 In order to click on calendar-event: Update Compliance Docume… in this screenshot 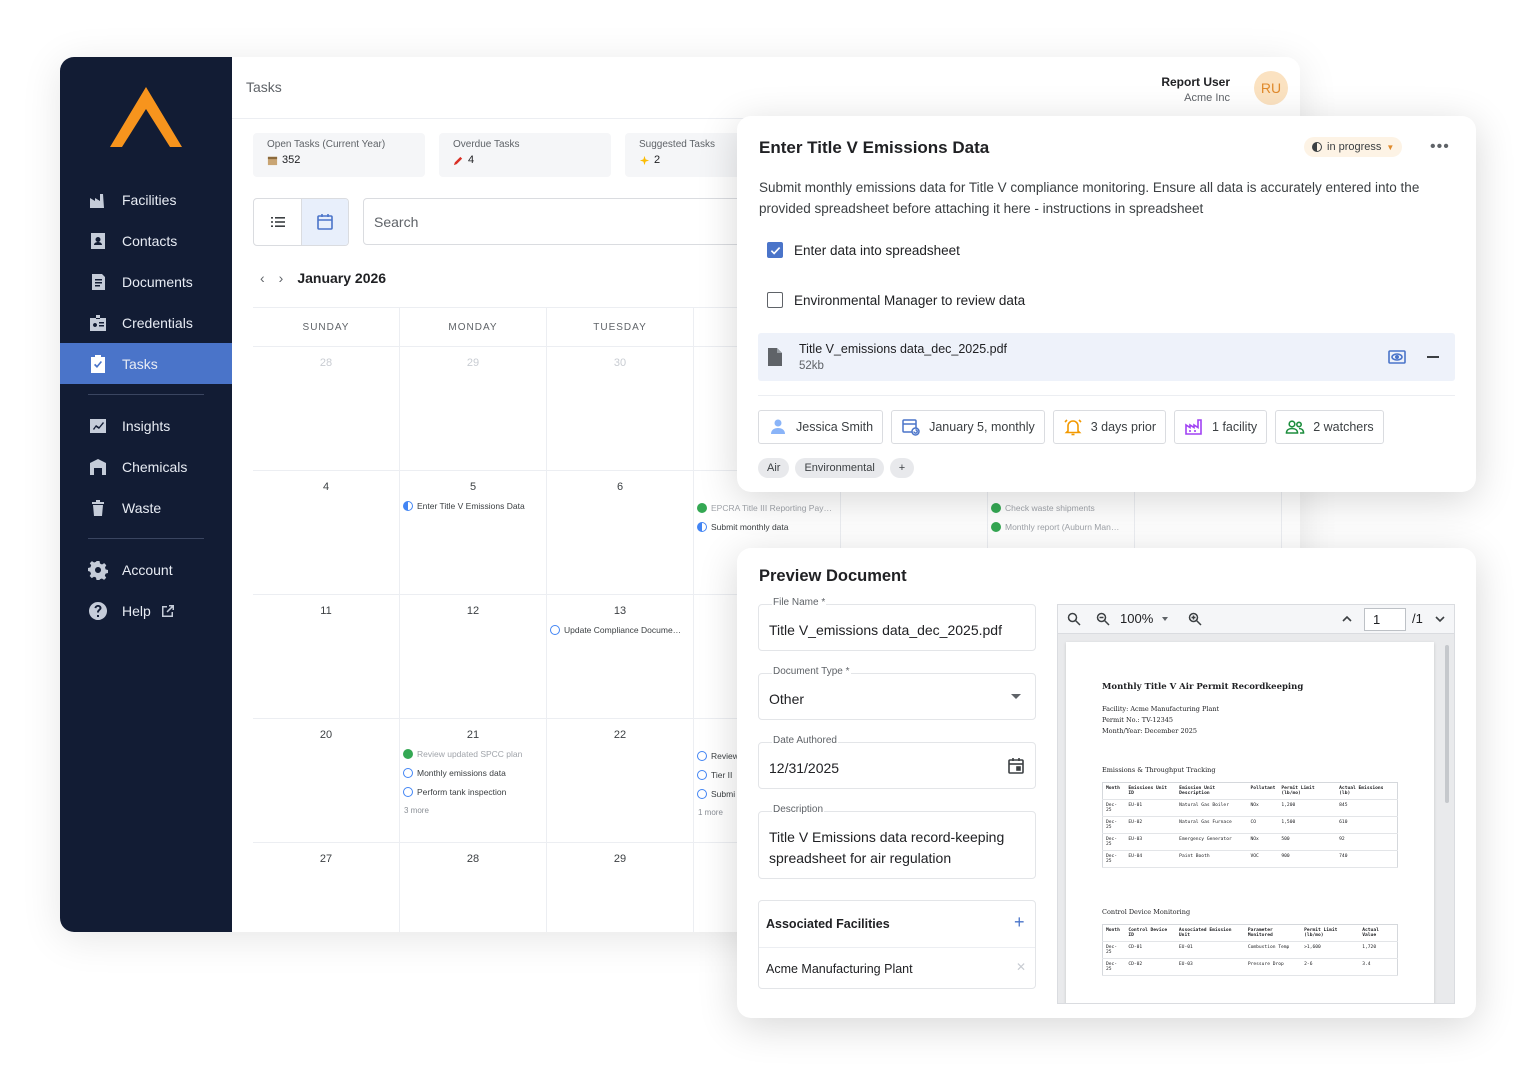, I will do `click(621, 630)`.